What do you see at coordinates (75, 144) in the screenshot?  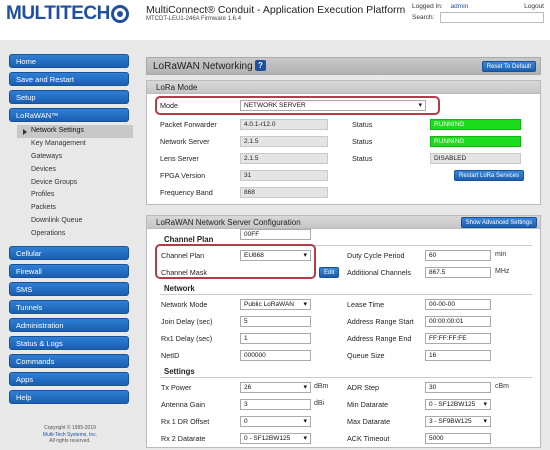 I see `sidebar-item-key-management: Key Management` at bounding box center [75, 144].